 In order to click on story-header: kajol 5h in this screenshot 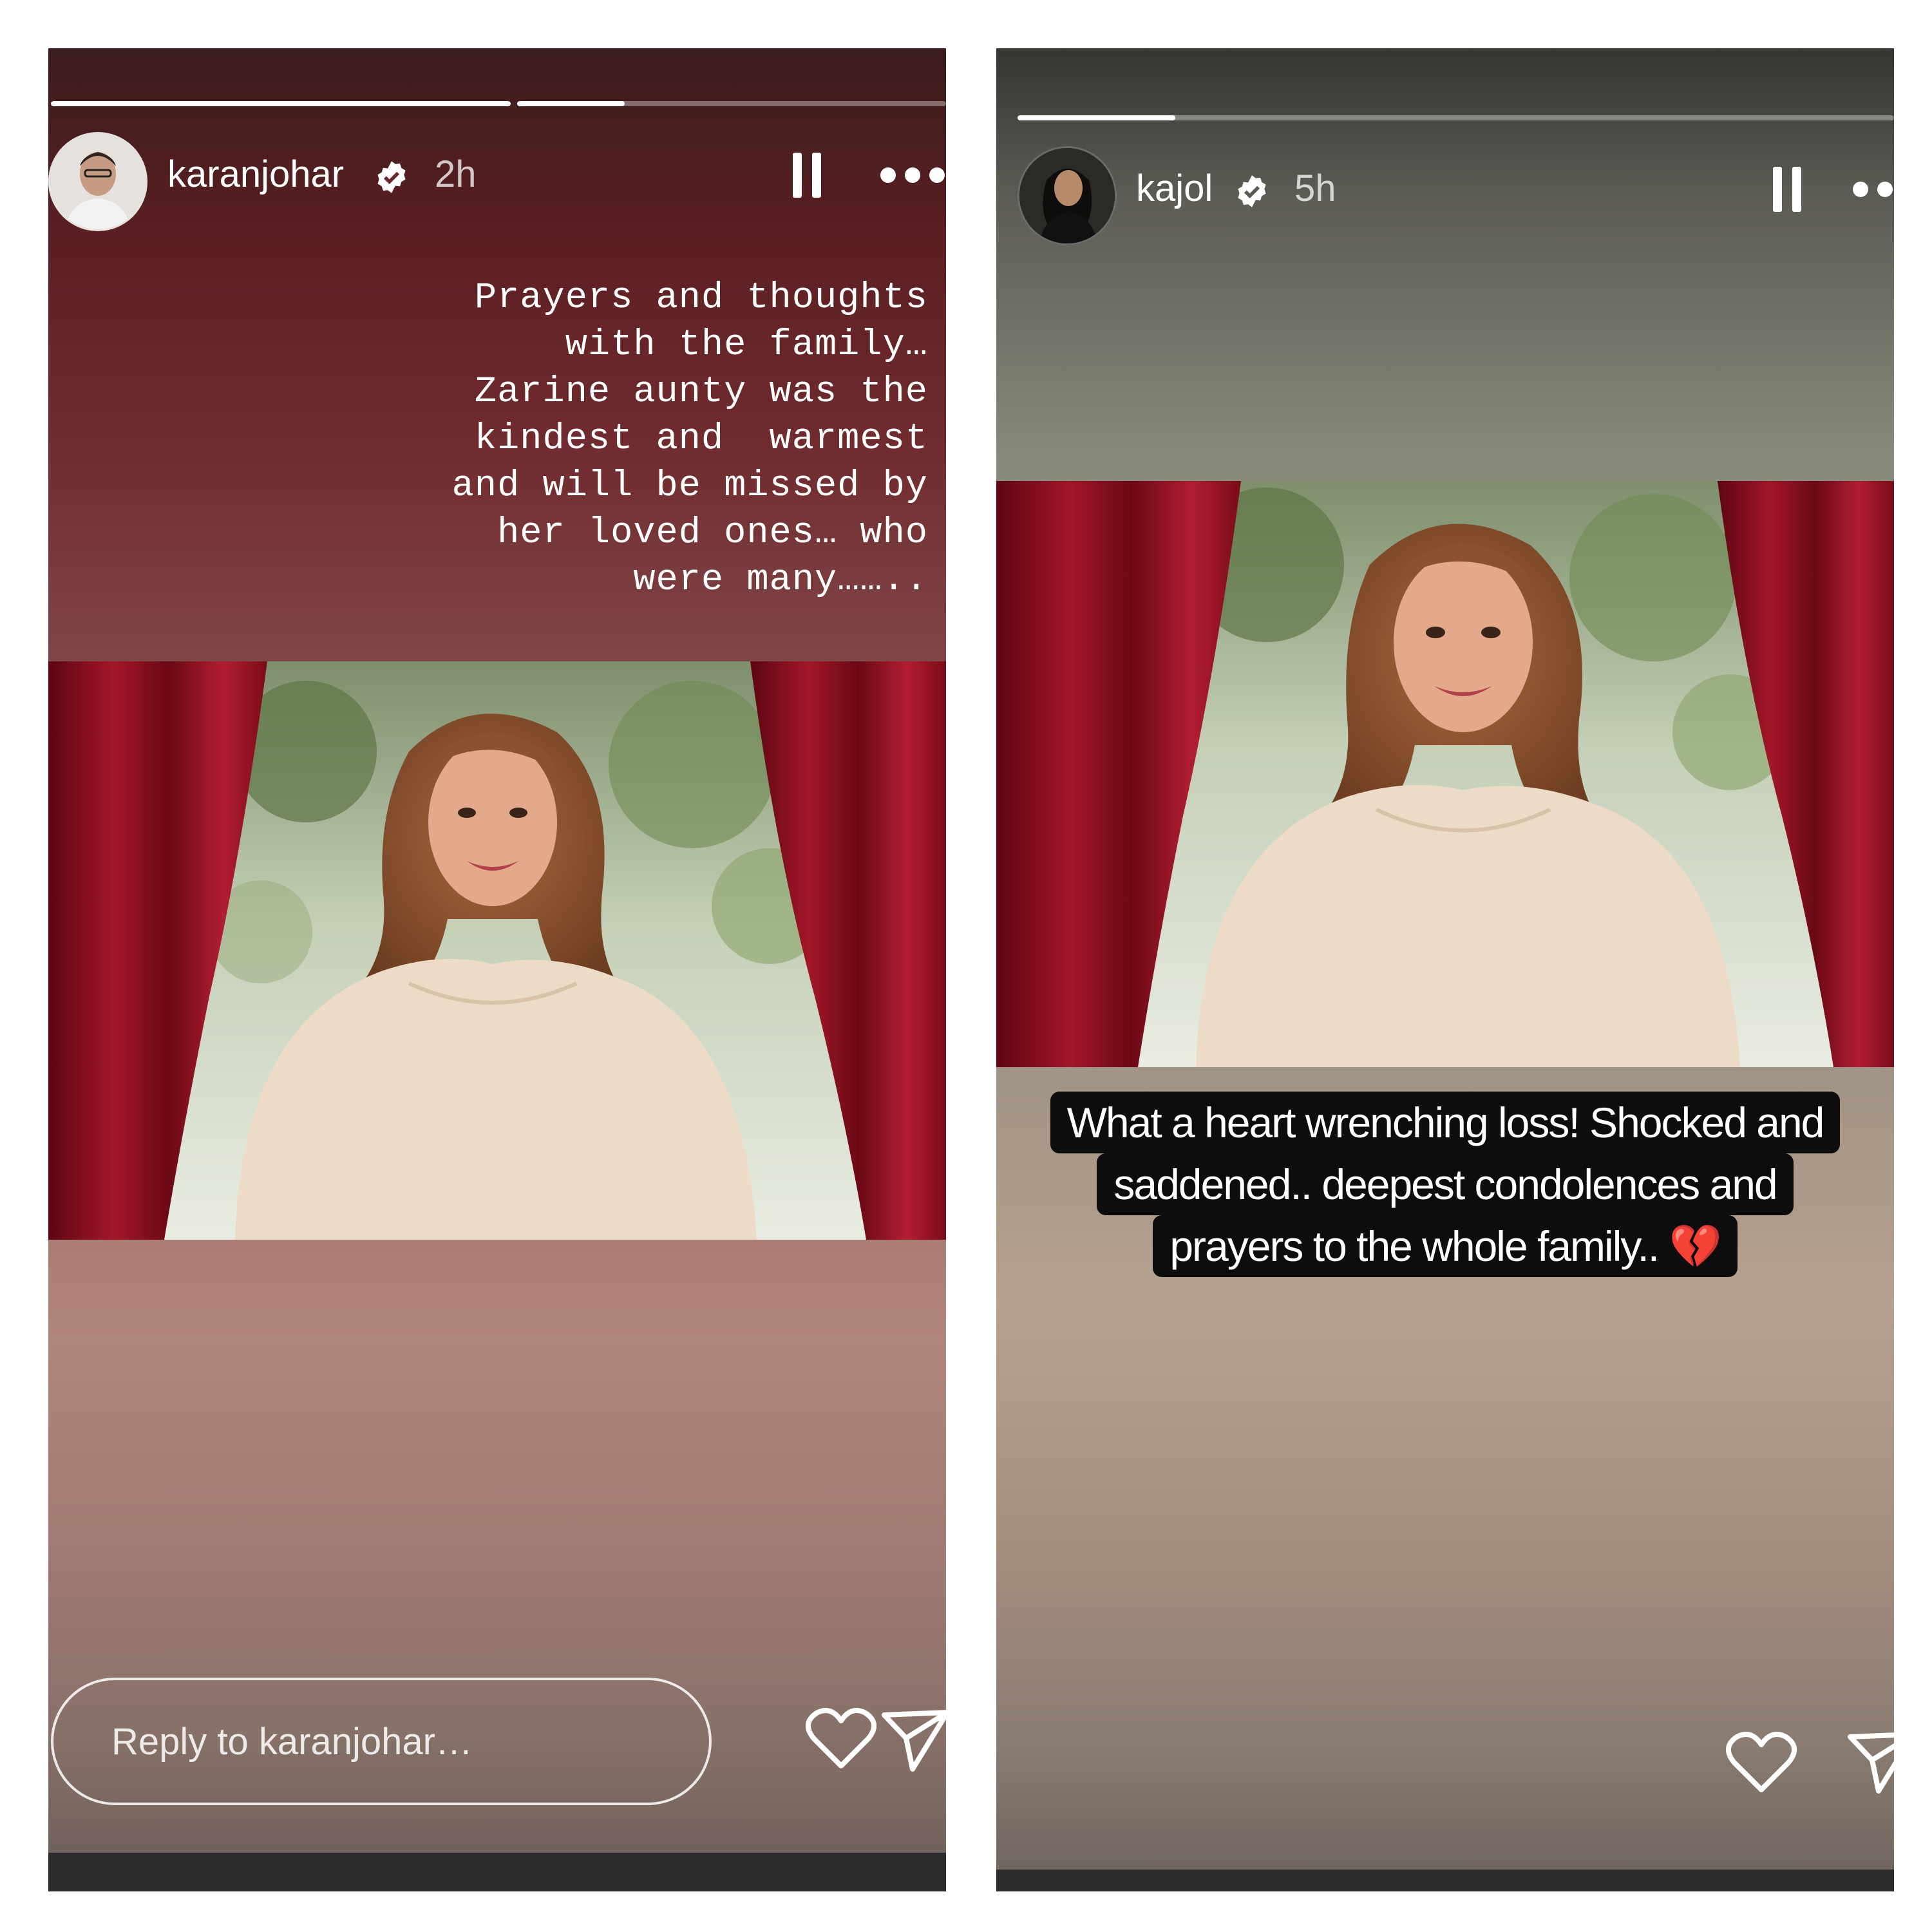, I will do `click(1445, 187)`.